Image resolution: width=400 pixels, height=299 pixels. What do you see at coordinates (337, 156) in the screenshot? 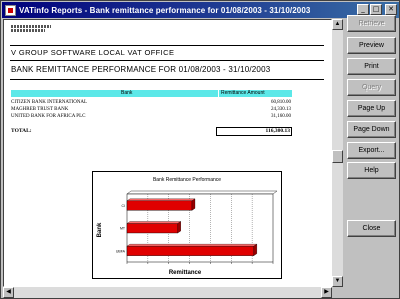
I see `scroll-thumb` at bounding box center [337, 156].